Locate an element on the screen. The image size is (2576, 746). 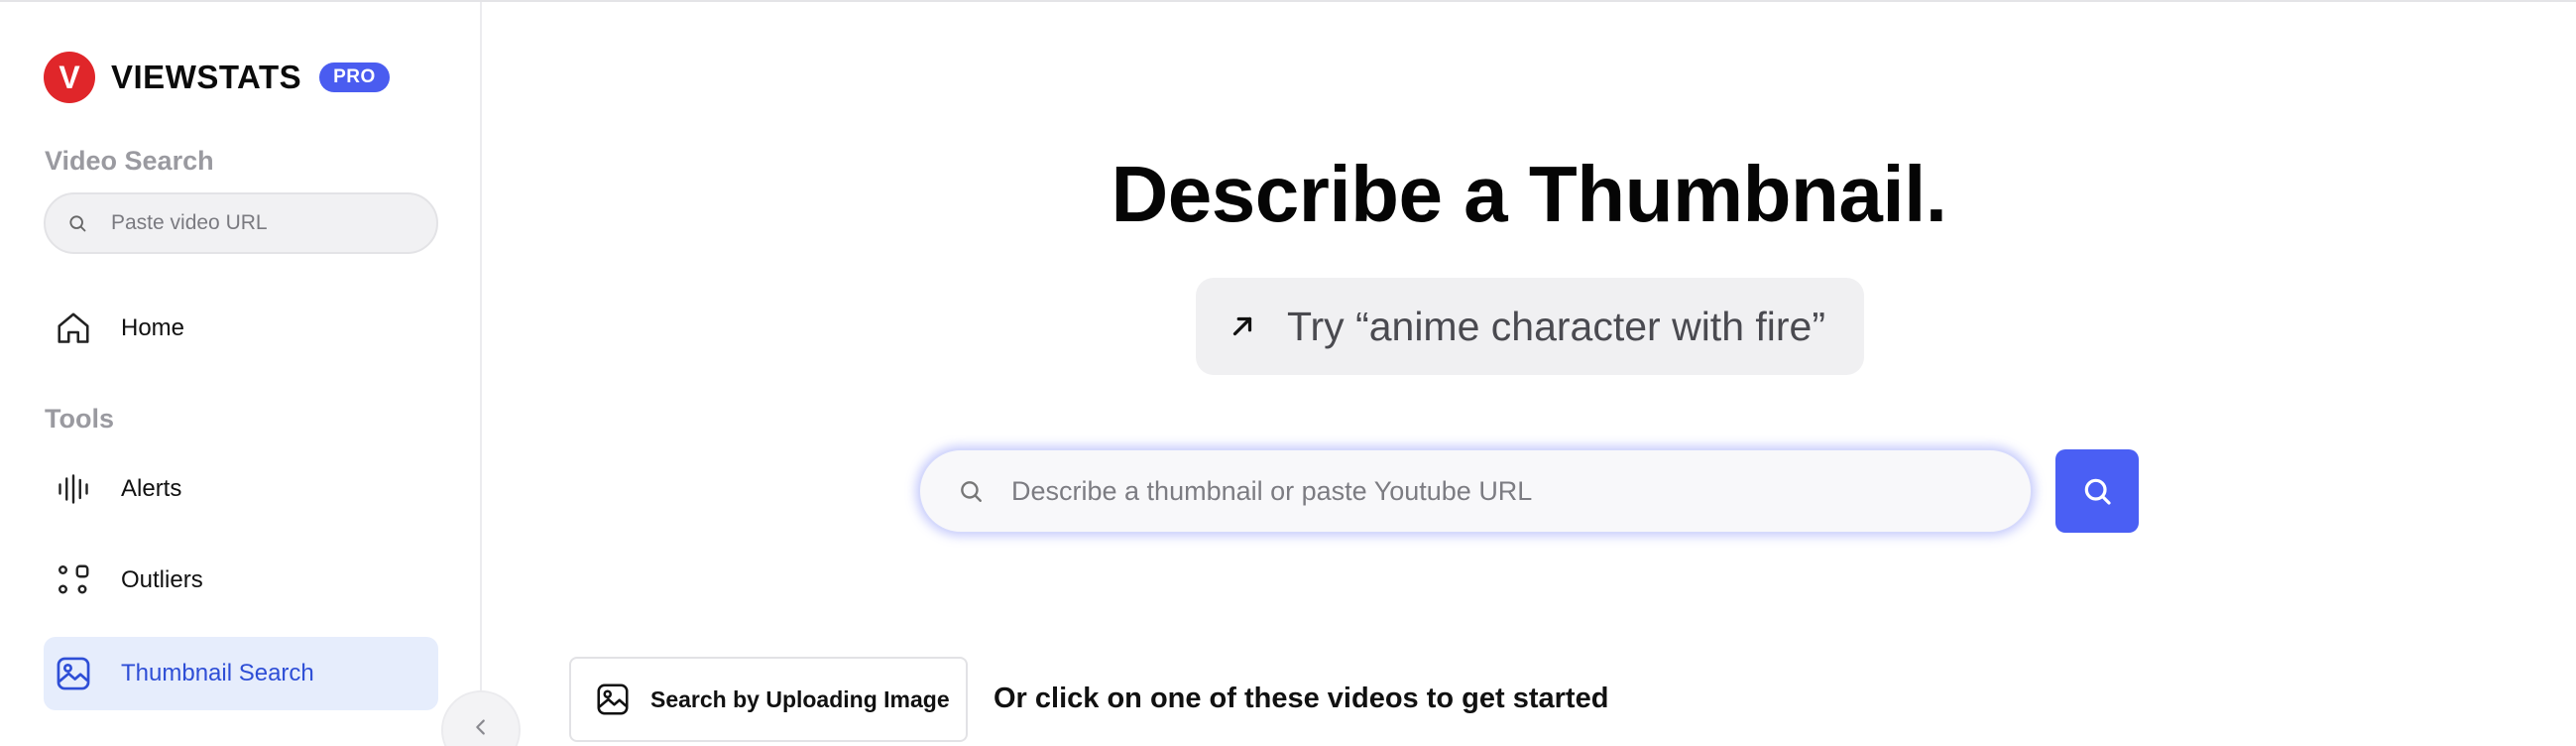
video-search-title: Video Search is located at coordinates (129, 161).